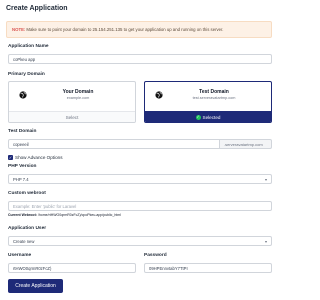 The width and height of the screenshot is (320, 300). Describe the element at coordinates (140, 241) in the screenshot. I see `app-user-select: Create new ▾` at that location.